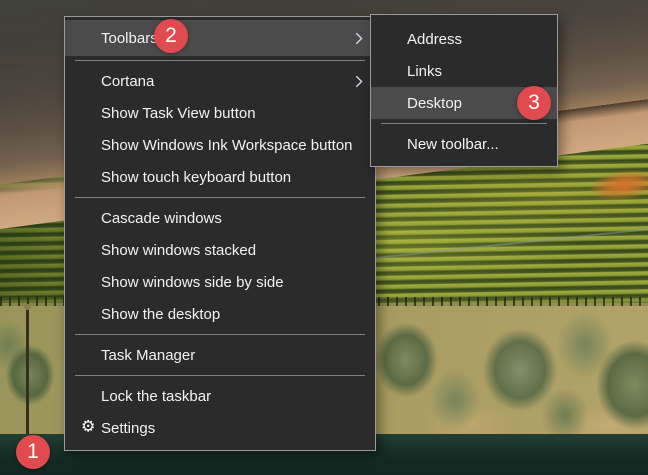 This screenshot has width=648, height=475. What do you see at coordinates (178, 113) in the screenshot?
I see `menu-item-label: Show Task View button` at bounding box center [178, 113].